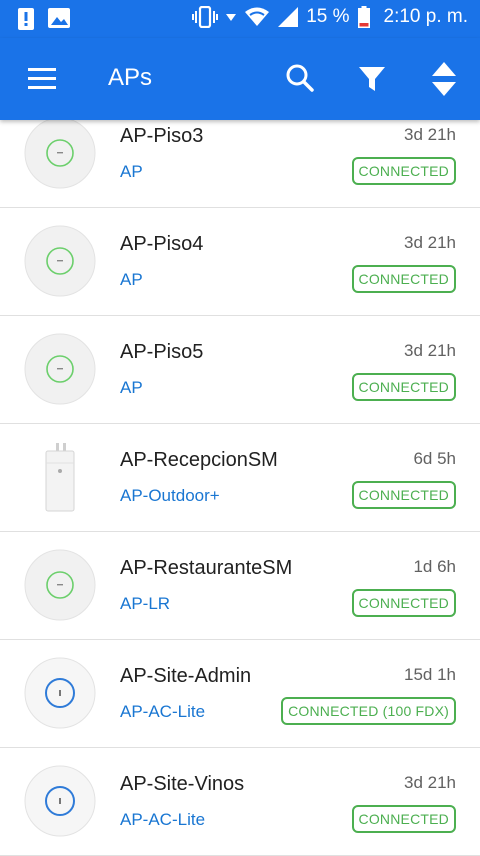 This screenshot has width=480, height=856. I want to click on ap-name: AP-Piso4, so click(162, 244).